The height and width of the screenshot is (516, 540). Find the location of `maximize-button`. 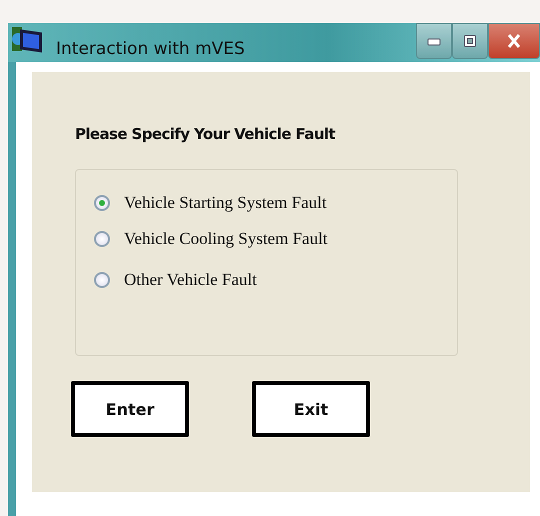

maximize-button is located at coordinates (470, 41).